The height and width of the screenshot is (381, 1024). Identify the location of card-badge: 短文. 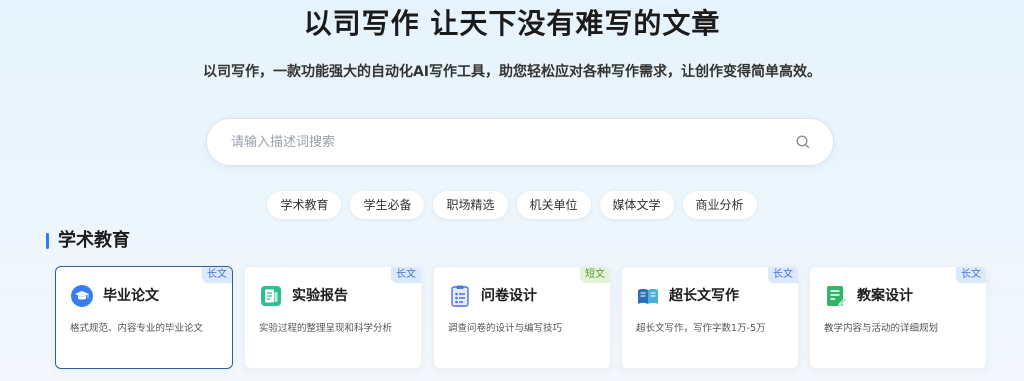
(595, 275).